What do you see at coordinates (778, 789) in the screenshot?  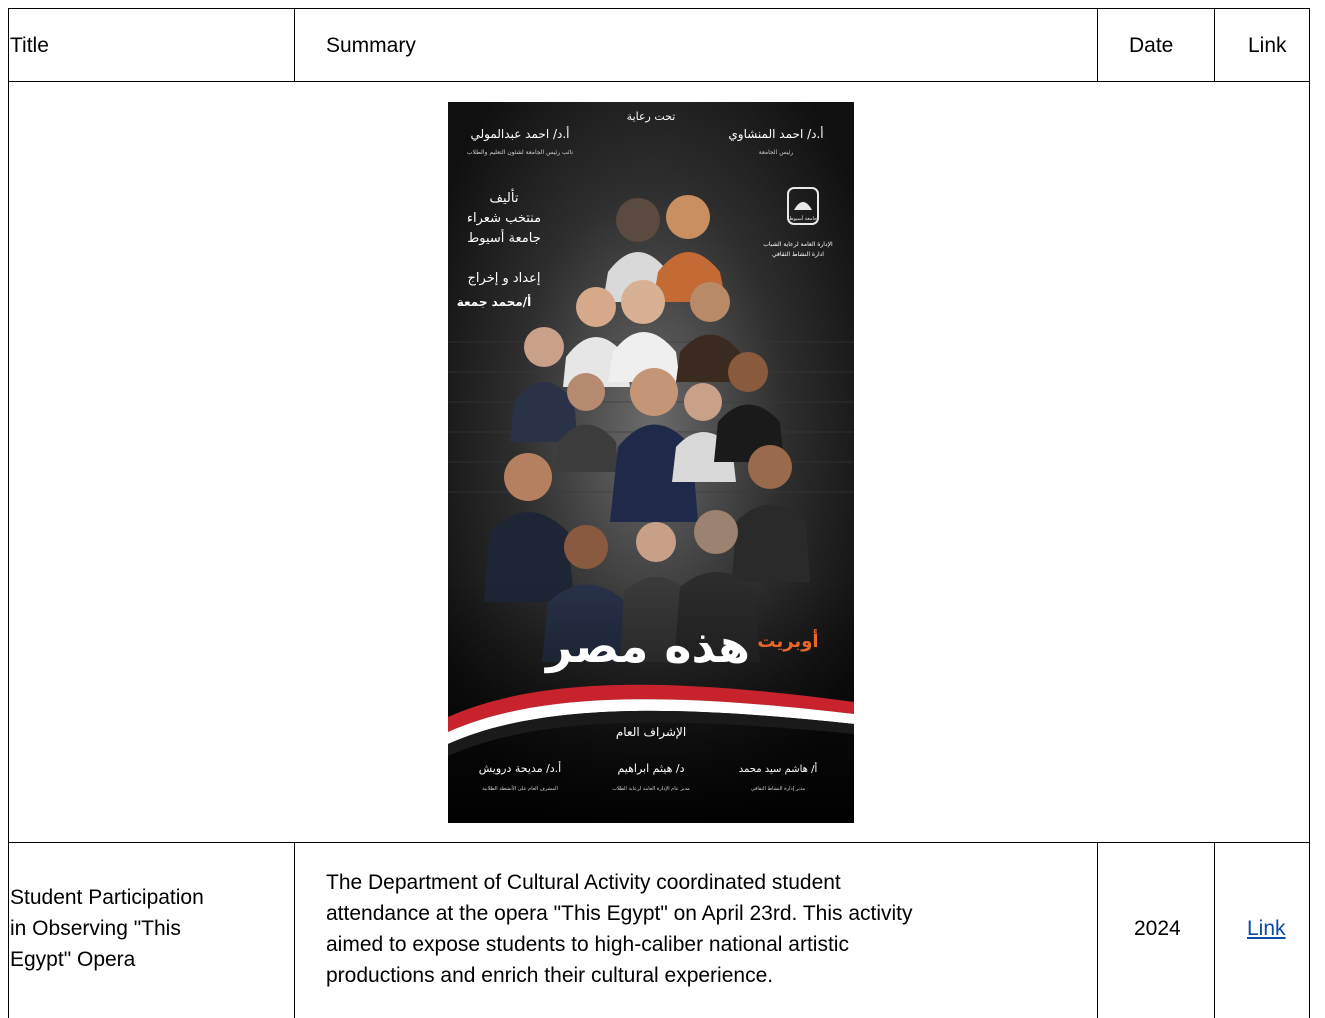 I see `poster-sup3-role: مدير إدارة النشاط الثقافي` at bounding box center [778, 789].